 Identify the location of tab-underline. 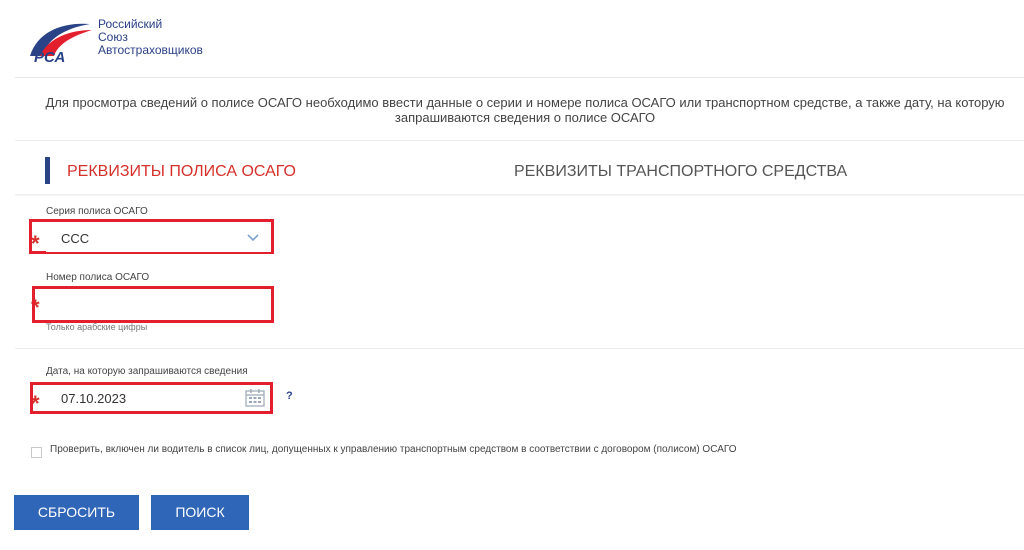
(519, 195).